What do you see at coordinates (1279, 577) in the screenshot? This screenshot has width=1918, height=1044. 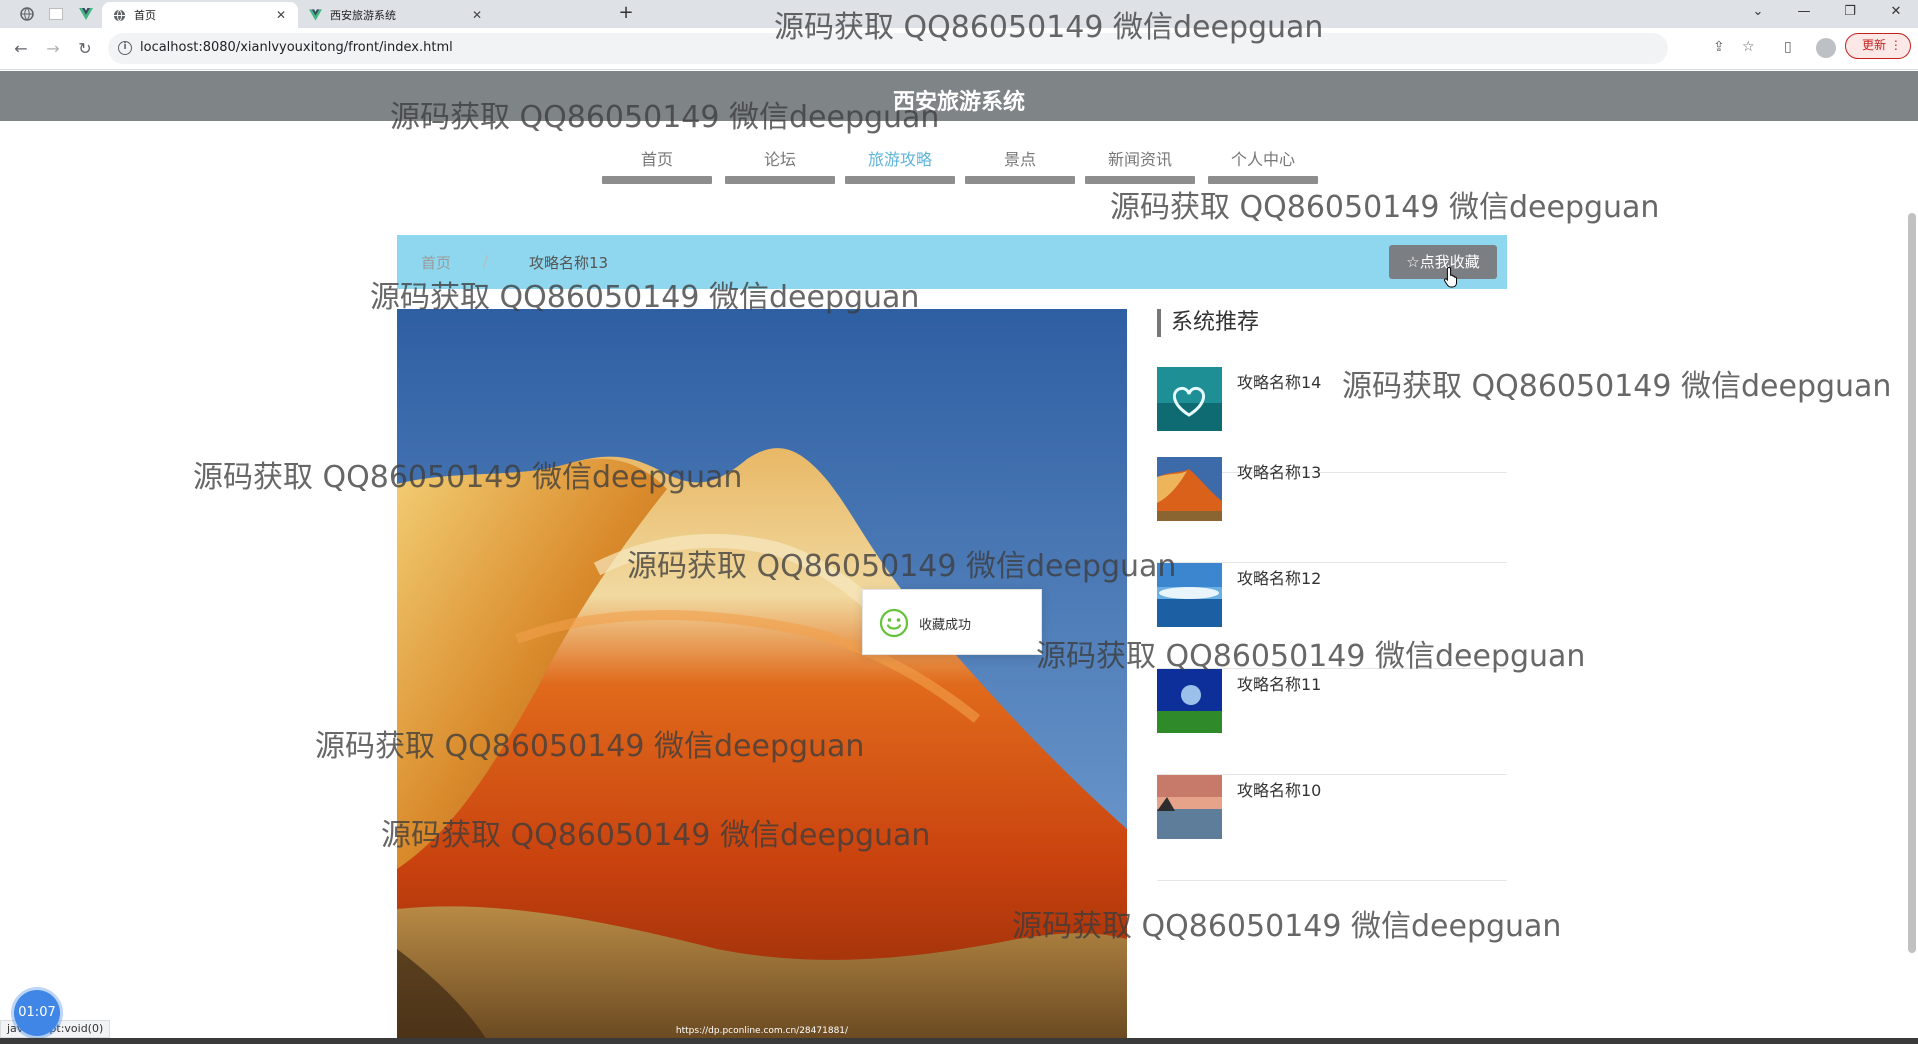 I see `recommendation-name: 攻略名称12` at bounding box center [1279, 577].